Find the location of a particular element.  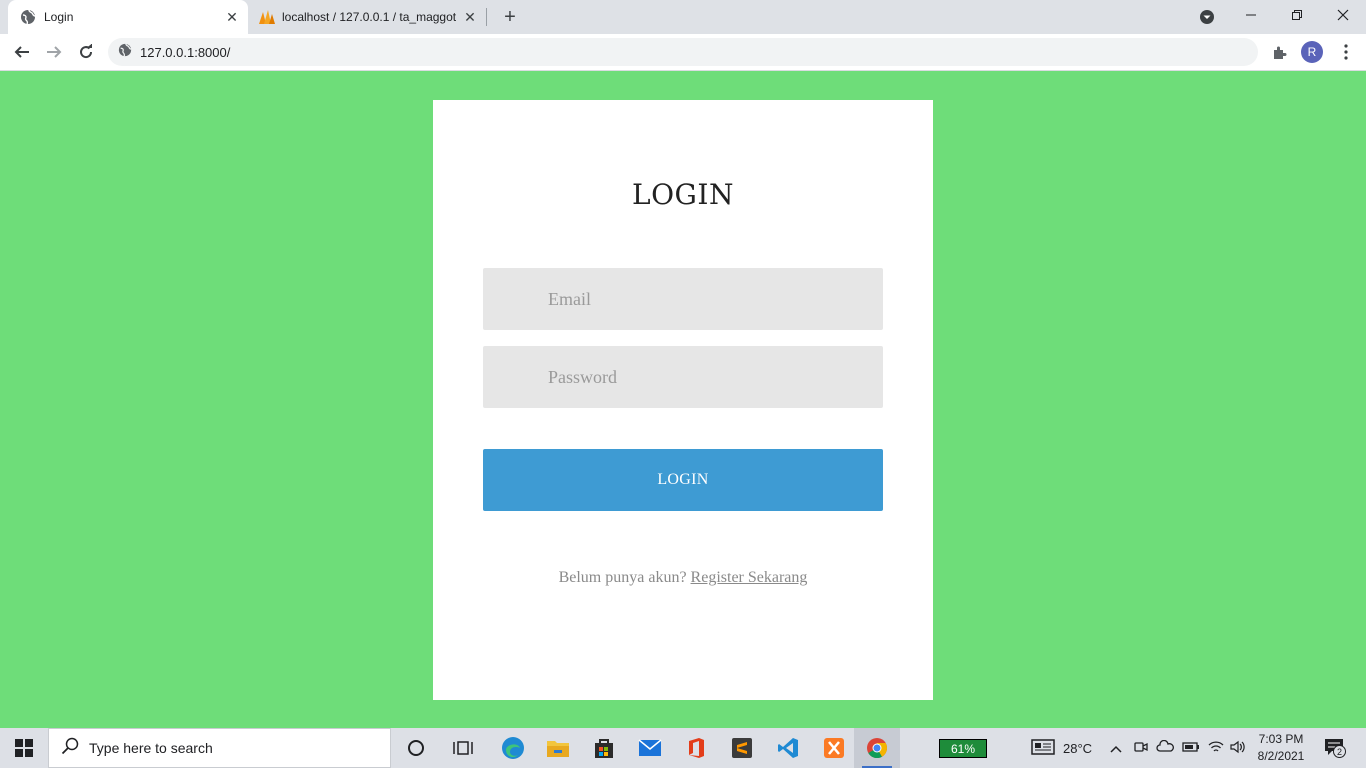

address-bar: 127.0.0.1:8000/ is located at coordinates (683, 52).